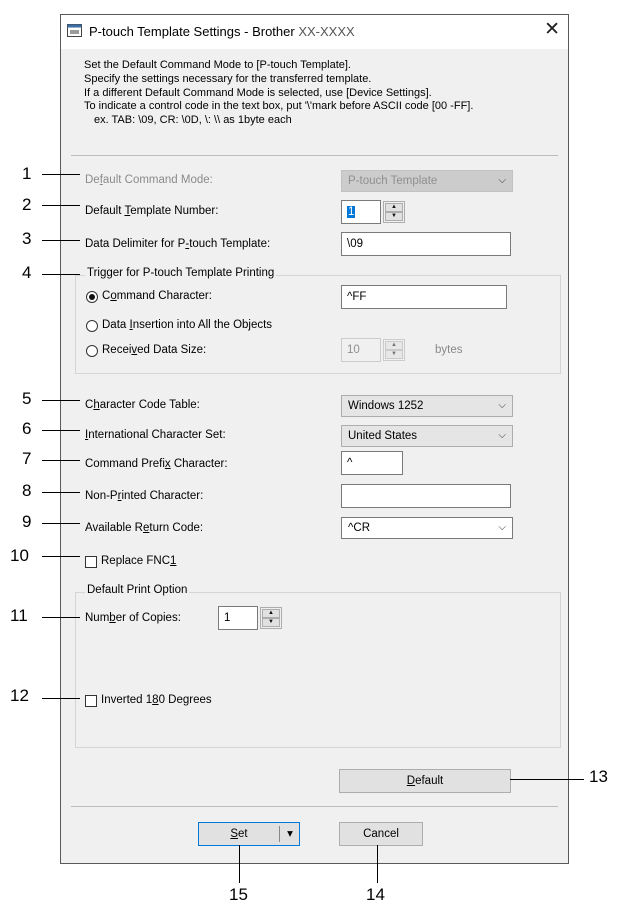  What do you see at coordinates (92, 351) in the screenshot?
I see `received-data-size-radio` at bounding box center [92, 351].